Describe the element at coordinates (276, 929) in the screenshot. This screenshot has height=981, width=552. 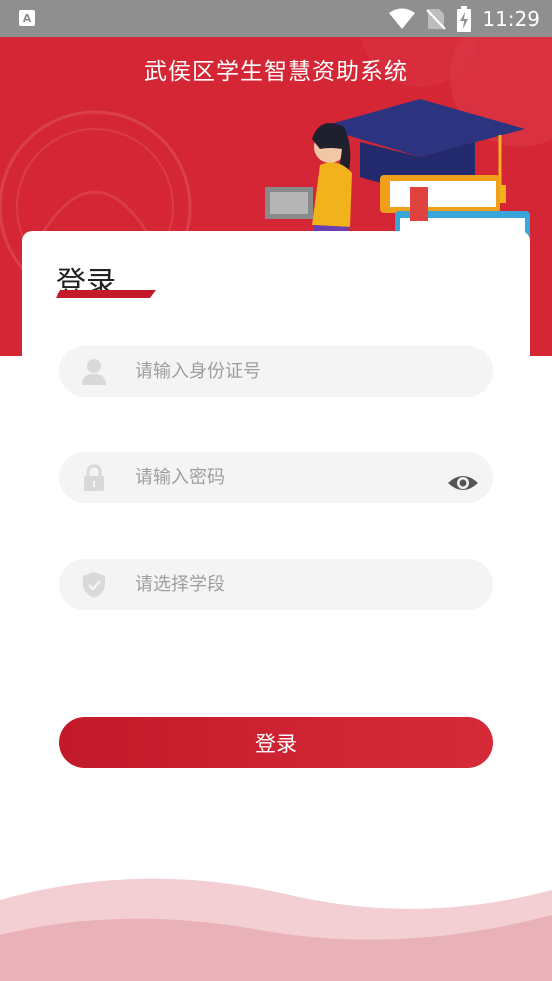
I see `bottom-wave-decoration` at that location.